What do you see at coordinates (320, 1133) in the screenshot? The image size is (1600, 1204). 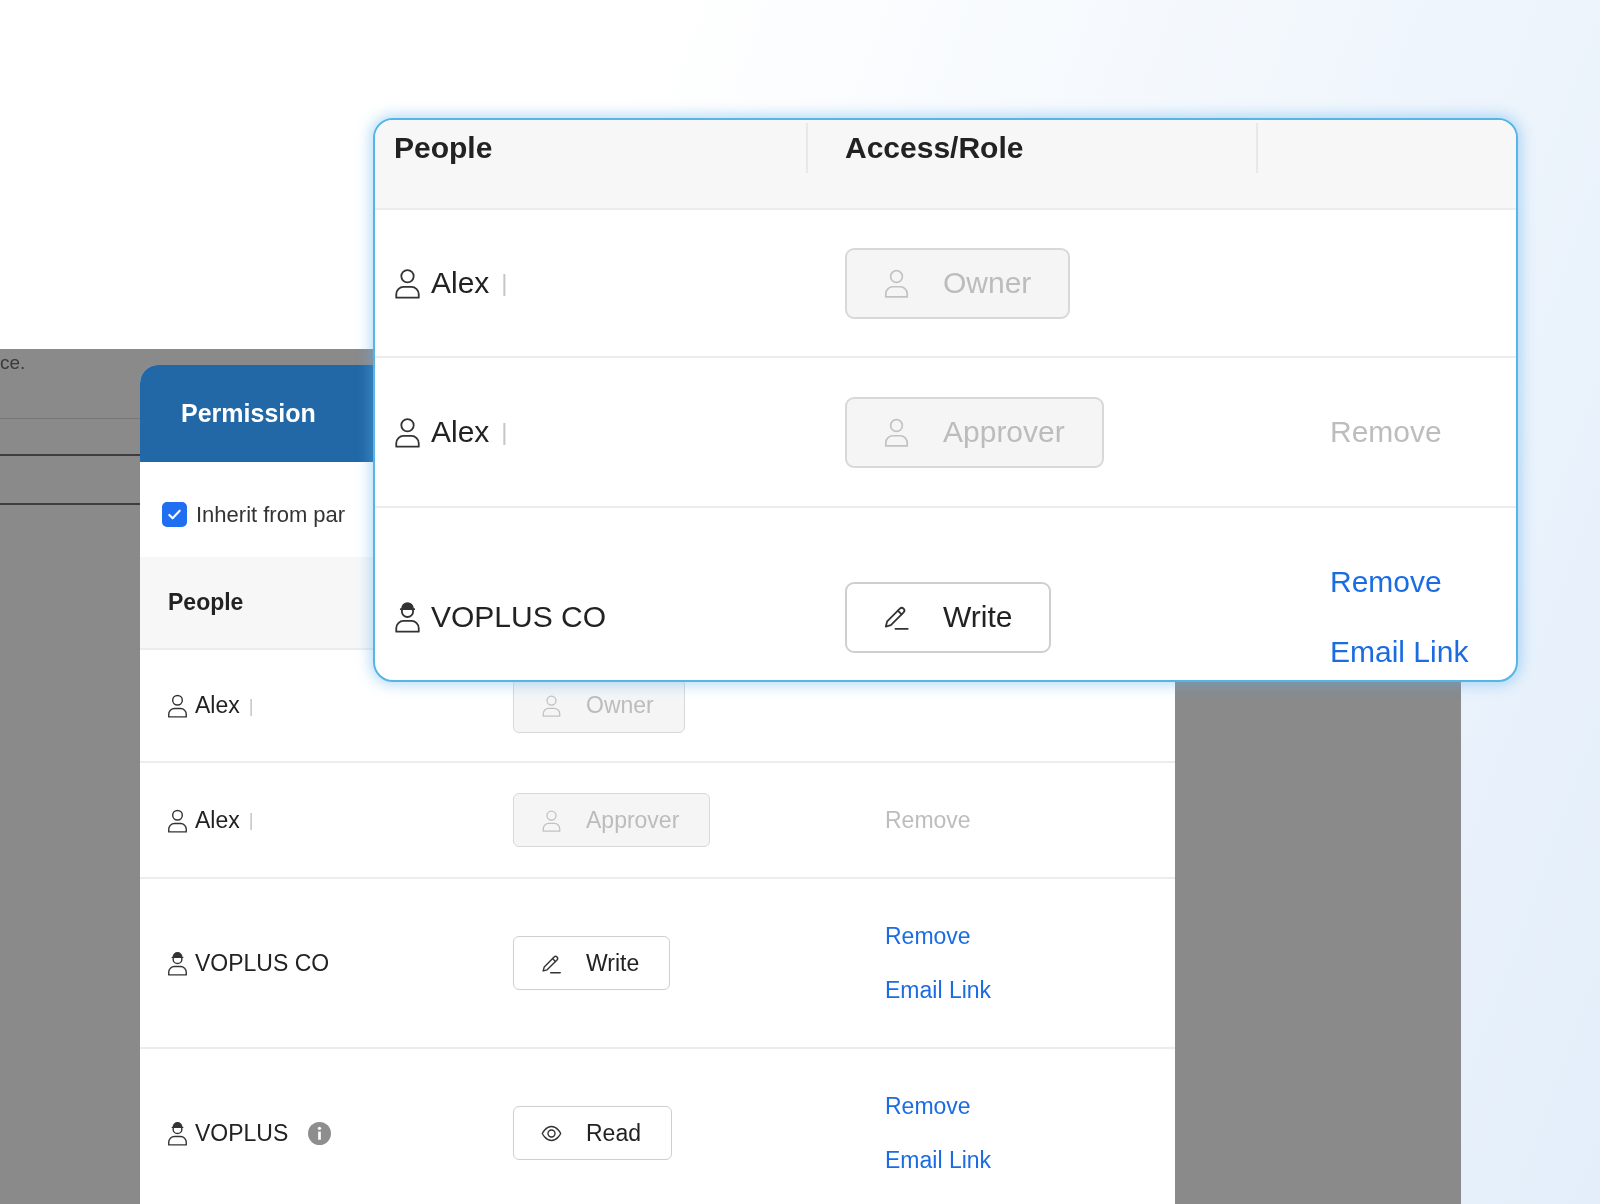 I see `info-icon` at bounding box center [320, 1133].